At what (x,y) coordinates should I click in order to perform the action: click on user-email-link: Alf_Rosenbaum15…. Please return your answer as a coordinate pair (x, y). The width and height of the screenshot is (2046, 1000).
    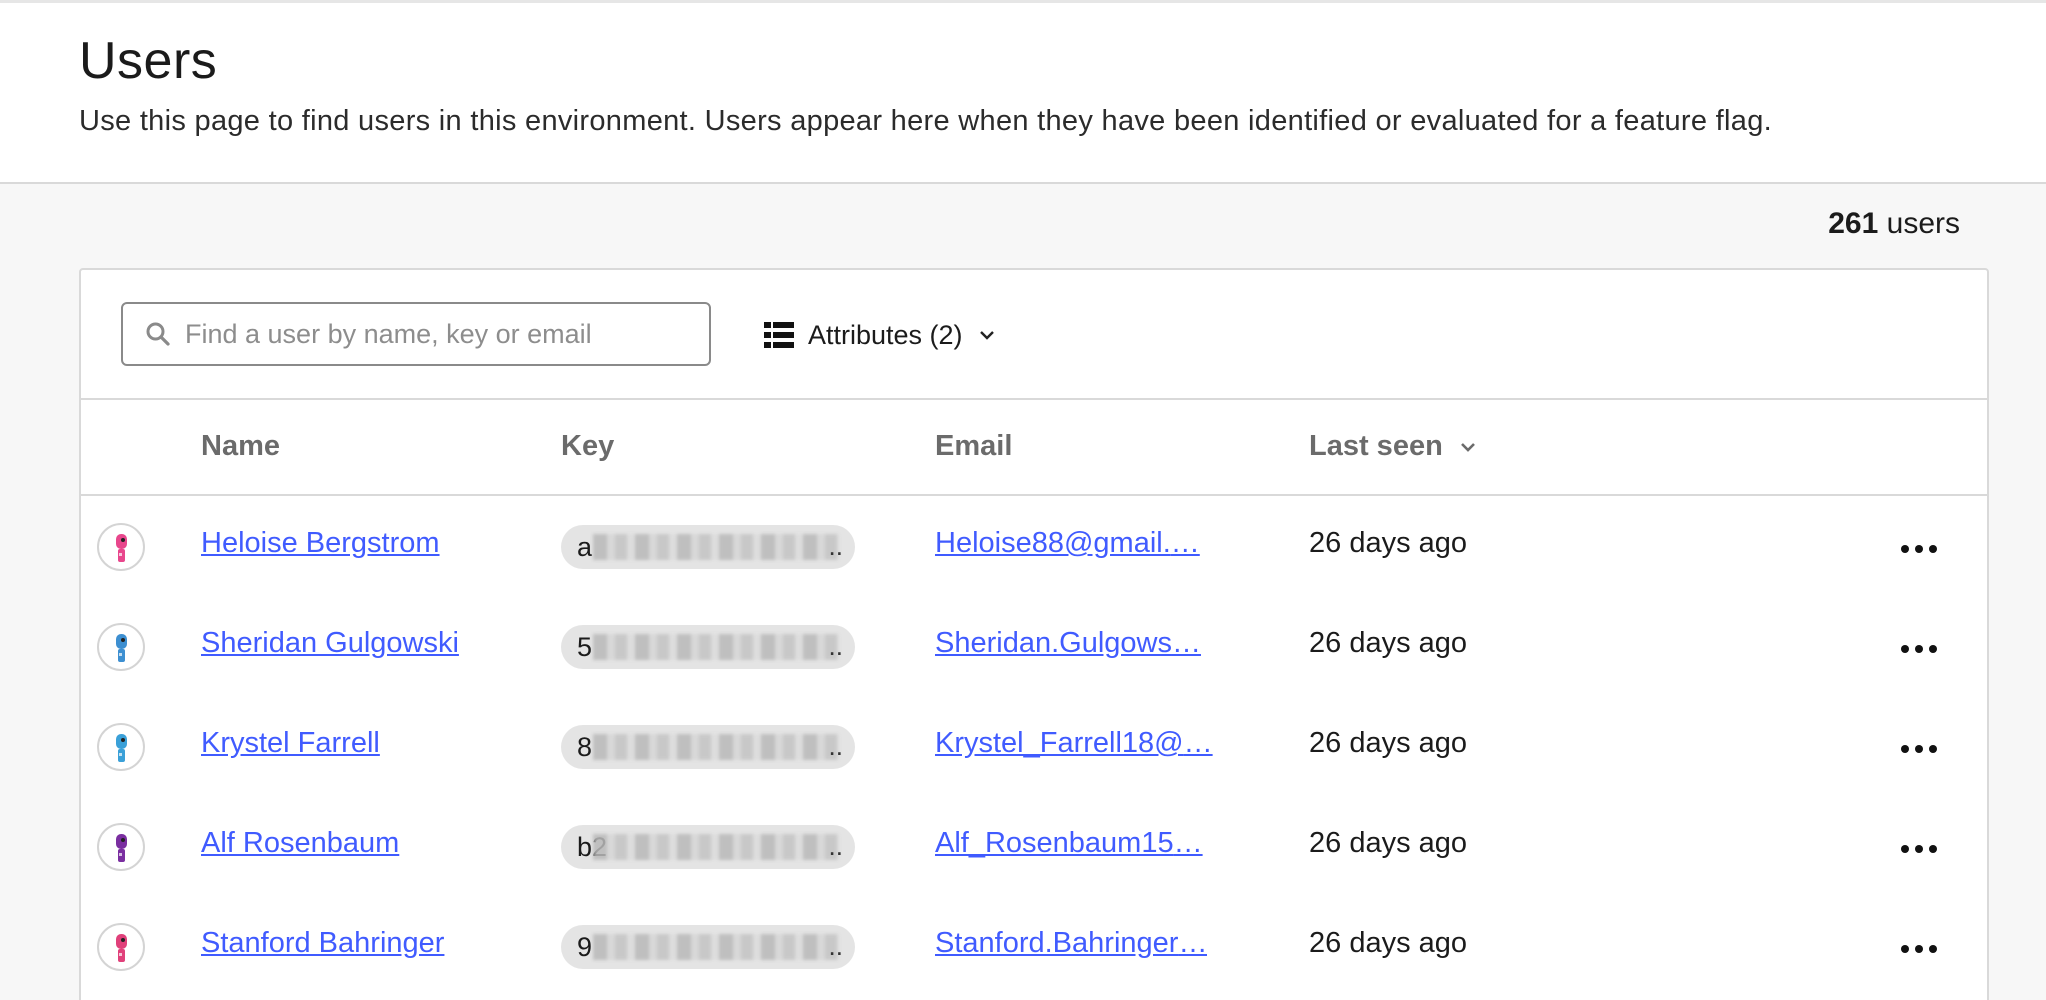
    Looking at the image, I should click on (1069, 843).